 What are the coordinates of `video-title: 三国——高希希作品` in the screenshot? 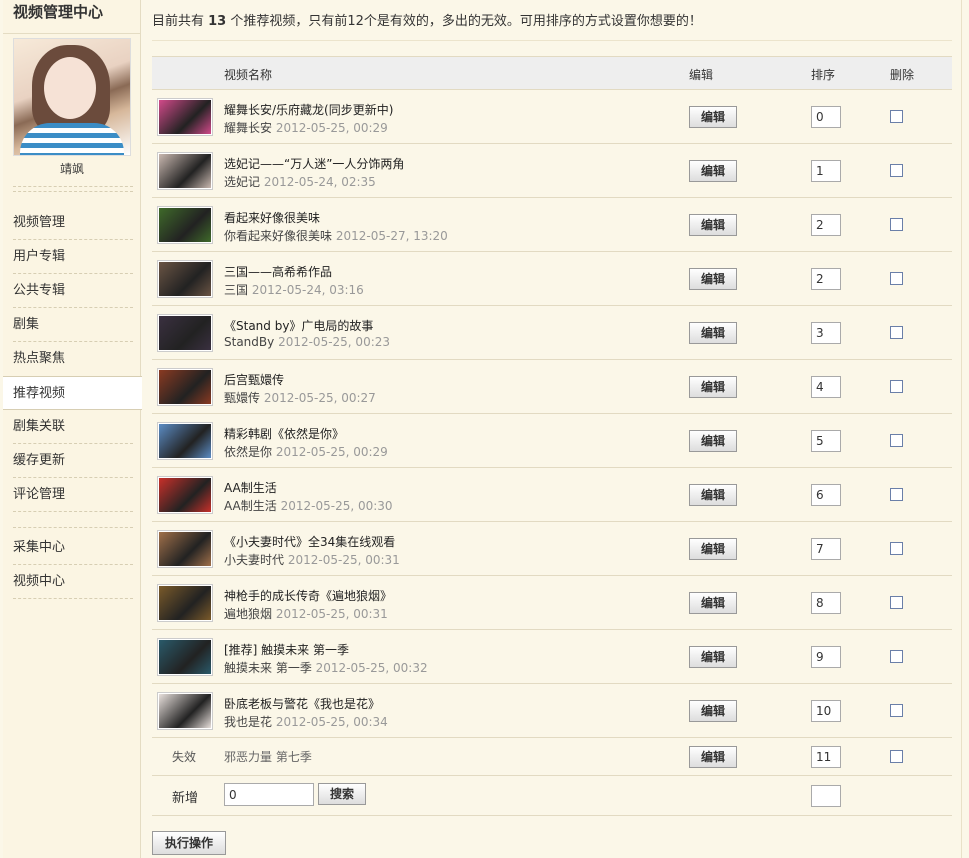 It's located at (278, 271).